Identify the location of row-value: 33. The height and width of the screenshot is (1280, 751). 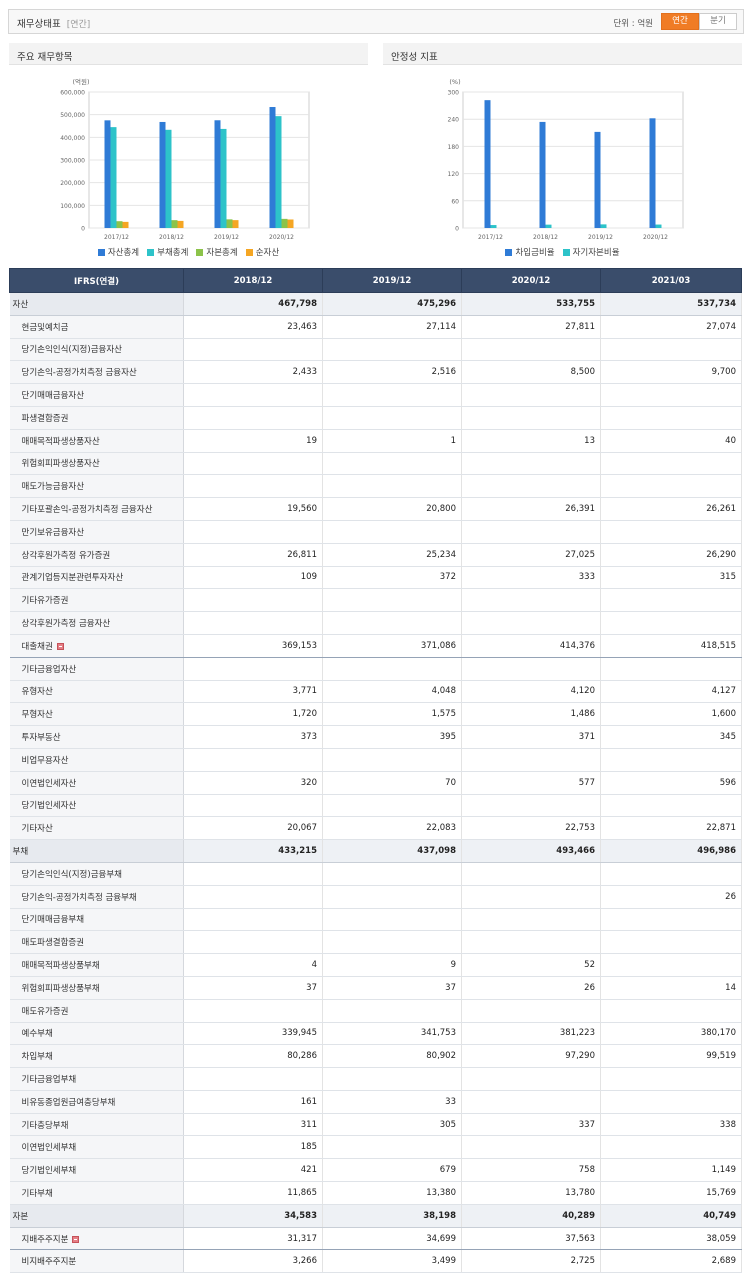
(392, 1102).